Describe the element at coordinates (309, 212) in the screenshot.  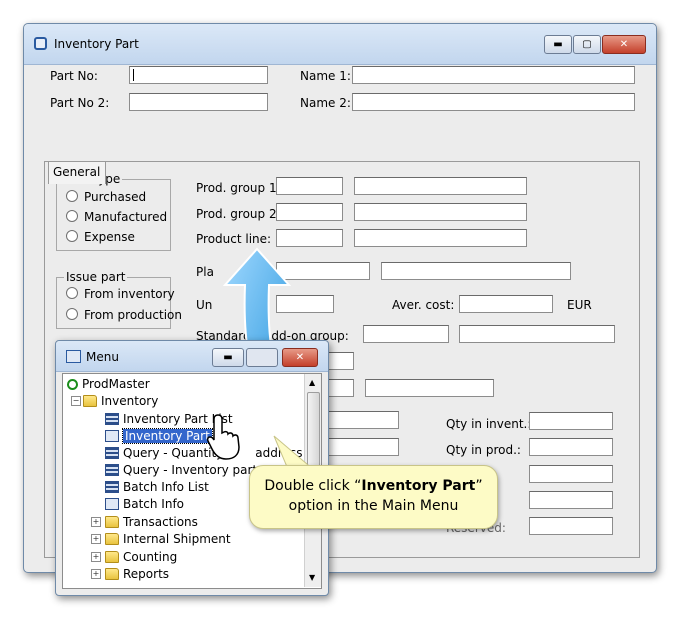
I see `prod-group-2-code` at that location.